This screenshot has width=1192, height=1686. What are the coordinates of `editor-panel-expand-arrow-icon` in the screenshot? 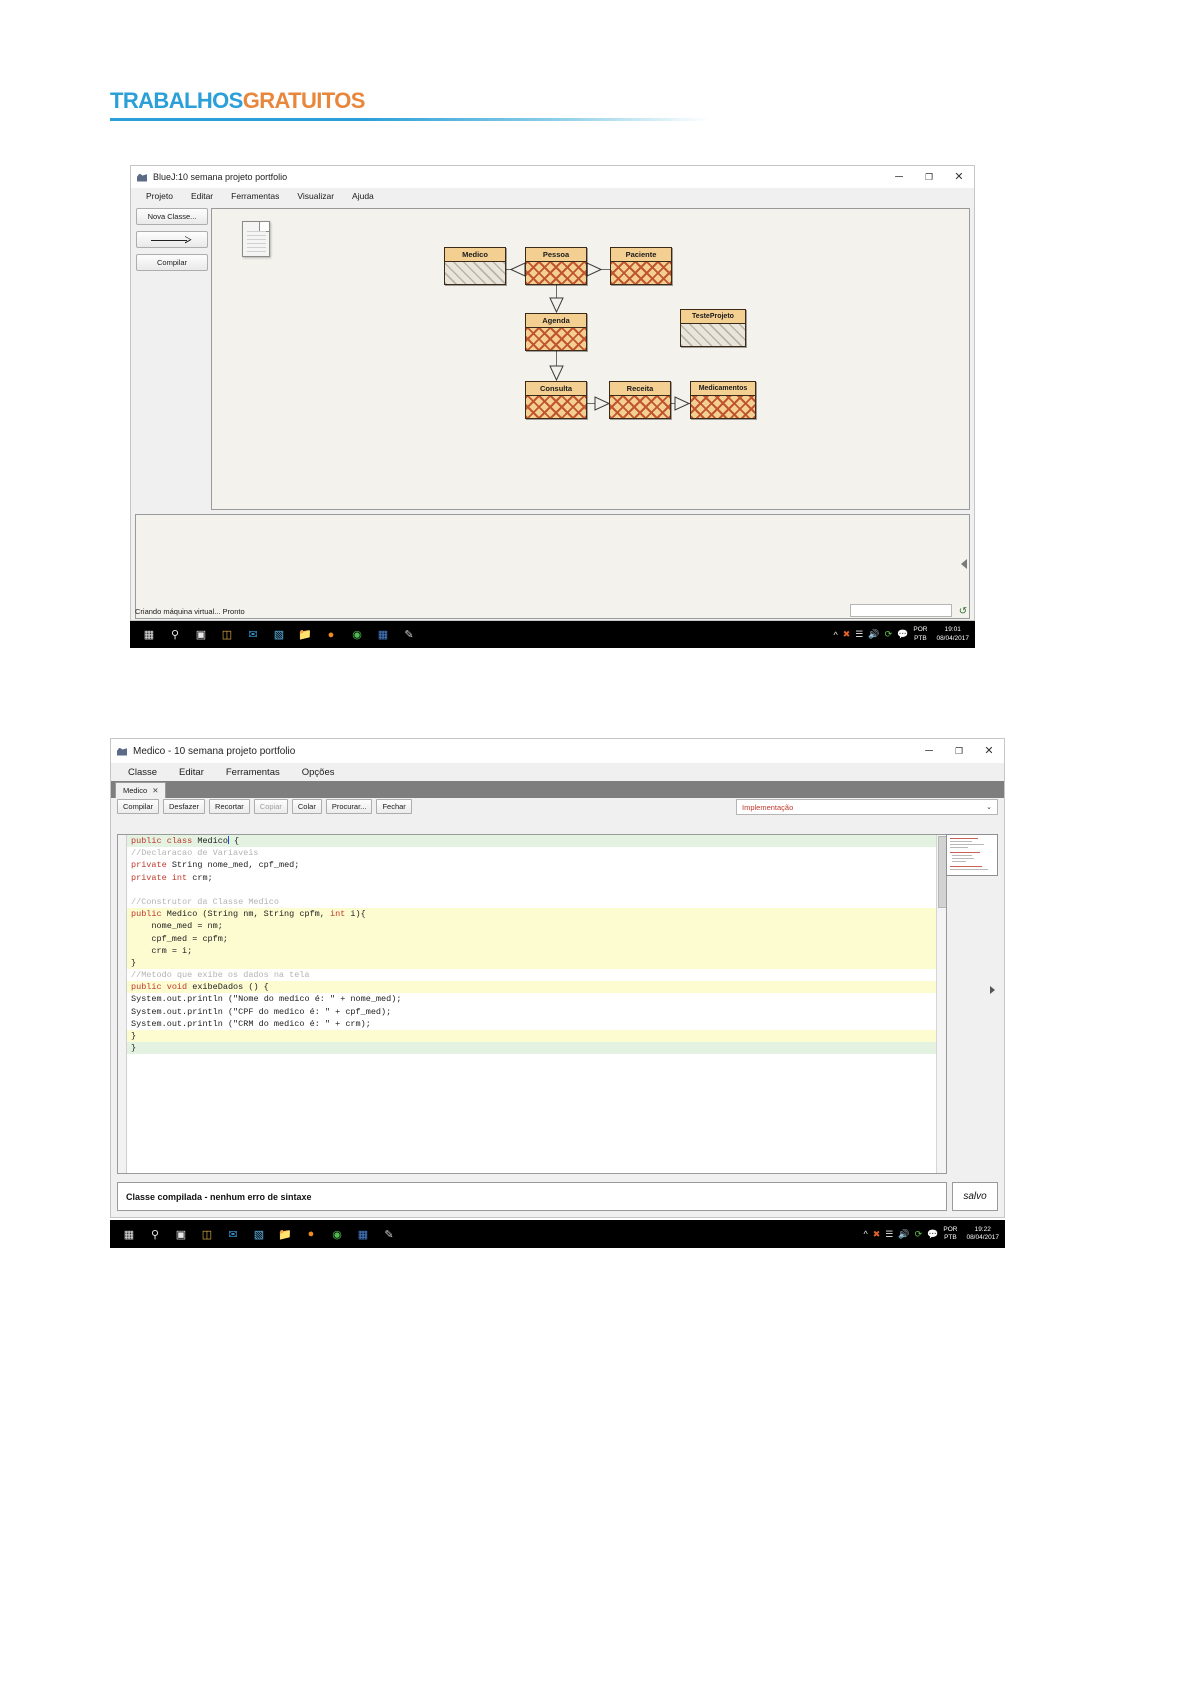 It's located at (992, 990).